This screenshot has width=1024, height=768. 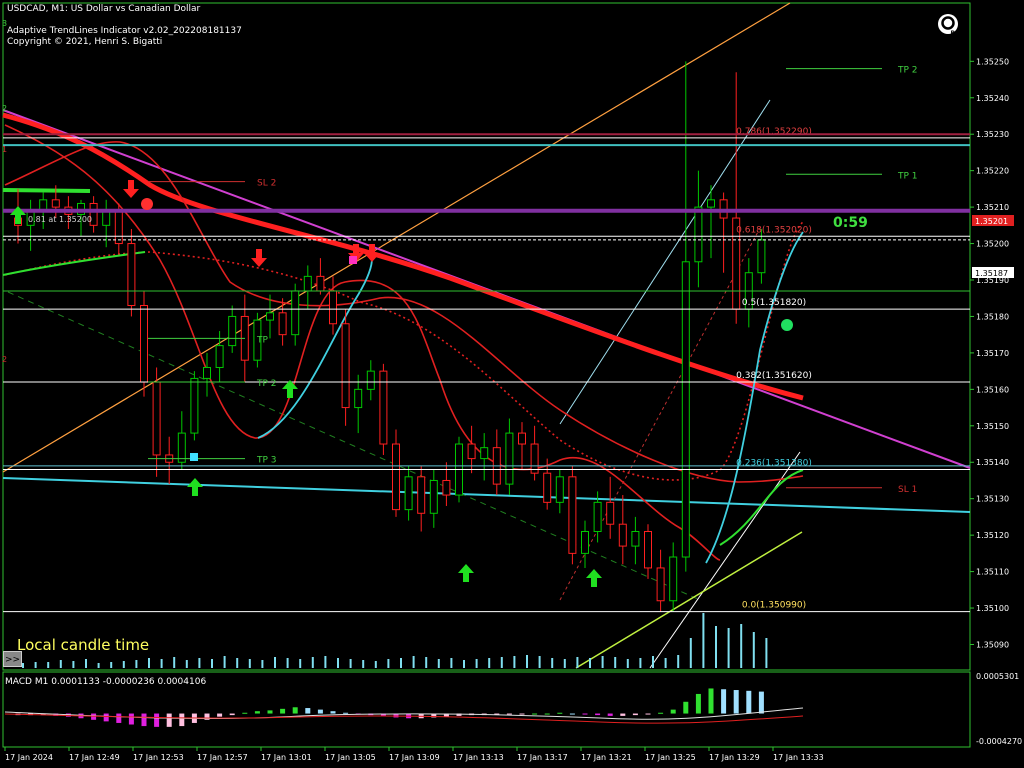 I want to click on target-label: SL 1, so click(x=907, y=490).